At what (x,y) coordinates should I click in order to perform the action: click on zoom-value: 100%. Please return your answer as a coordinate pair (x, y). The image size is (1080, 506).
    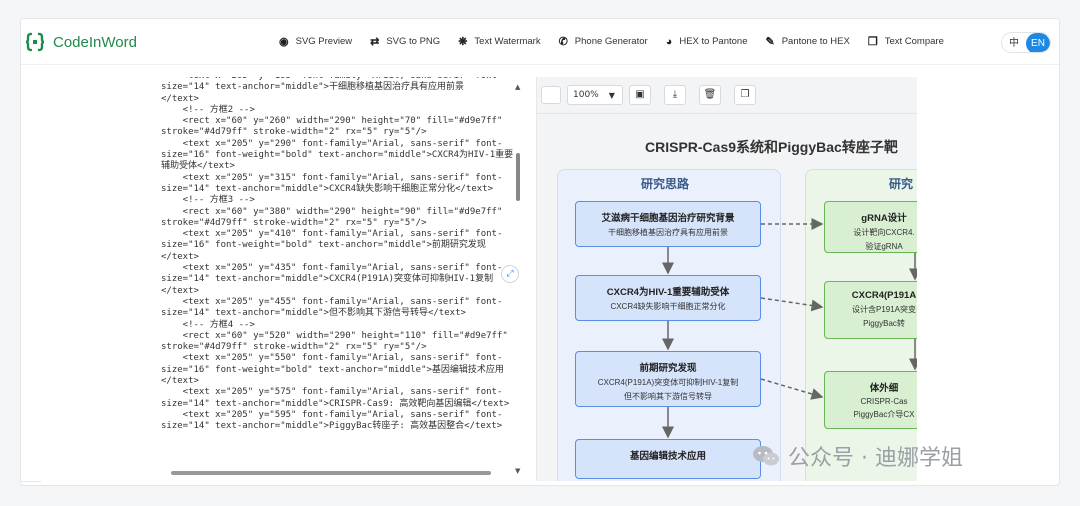
    Looking at the image, I should click on (586, 95).